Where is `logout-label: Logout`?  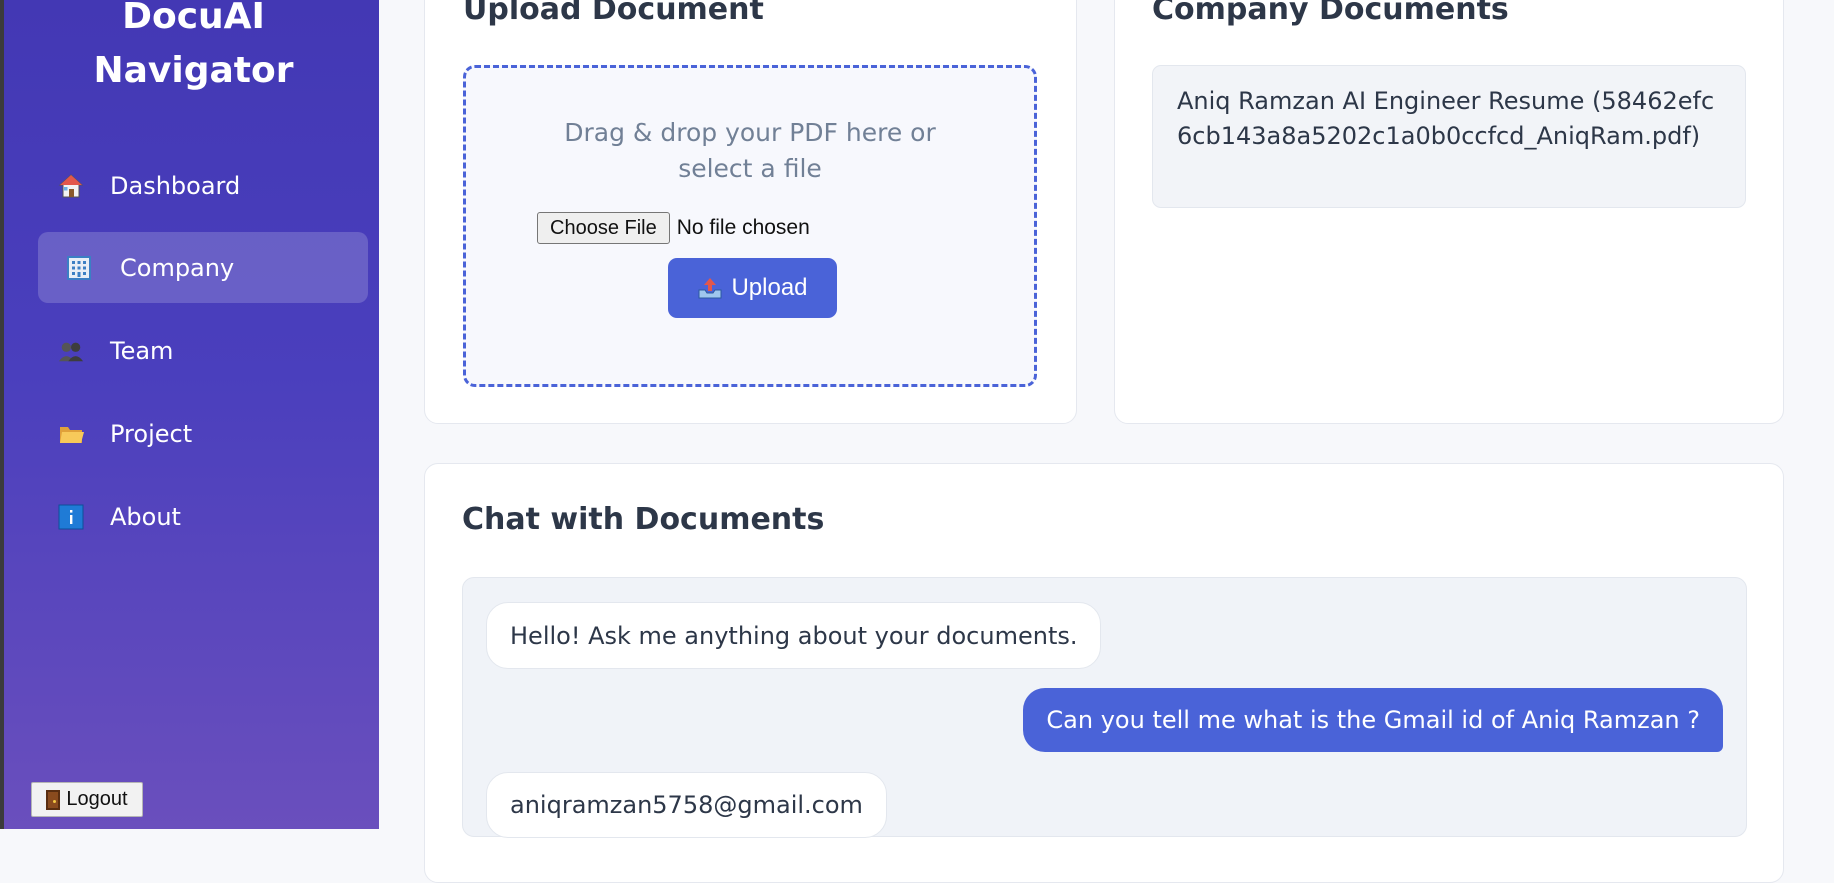
logout-label: Logout is located at coordinates (97, 799).